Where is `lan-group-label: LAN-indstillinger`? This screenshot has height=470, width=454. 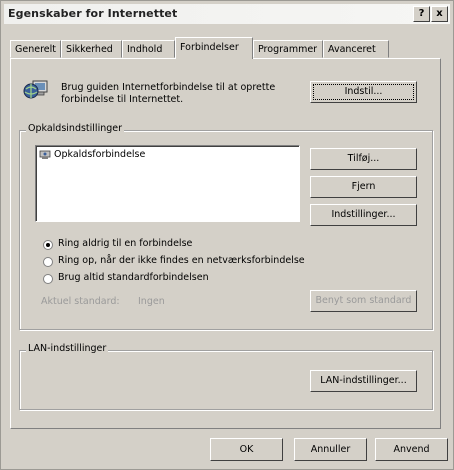
lan-group-label: LAN-indstillinger is located at coordinates (67, 348).